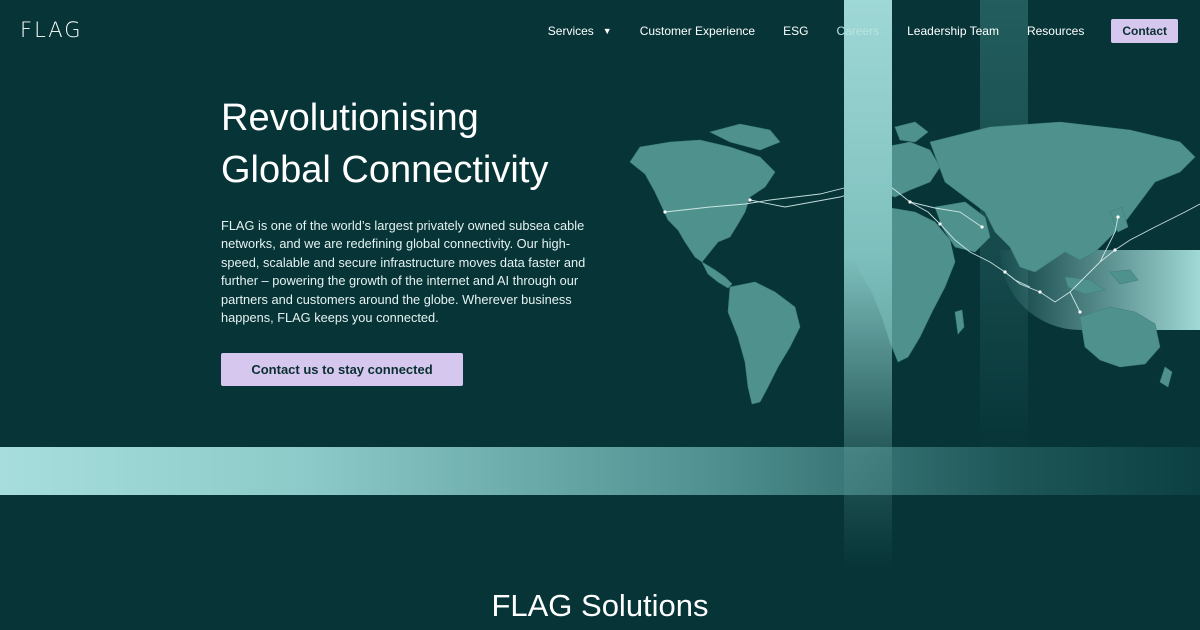 Image resolution: width=1200 pixels, height=630 pixels. What do you see at coordinates (600, 471) in the screenshot?
I see `horizontal-band` at bounding box center [600, 471].